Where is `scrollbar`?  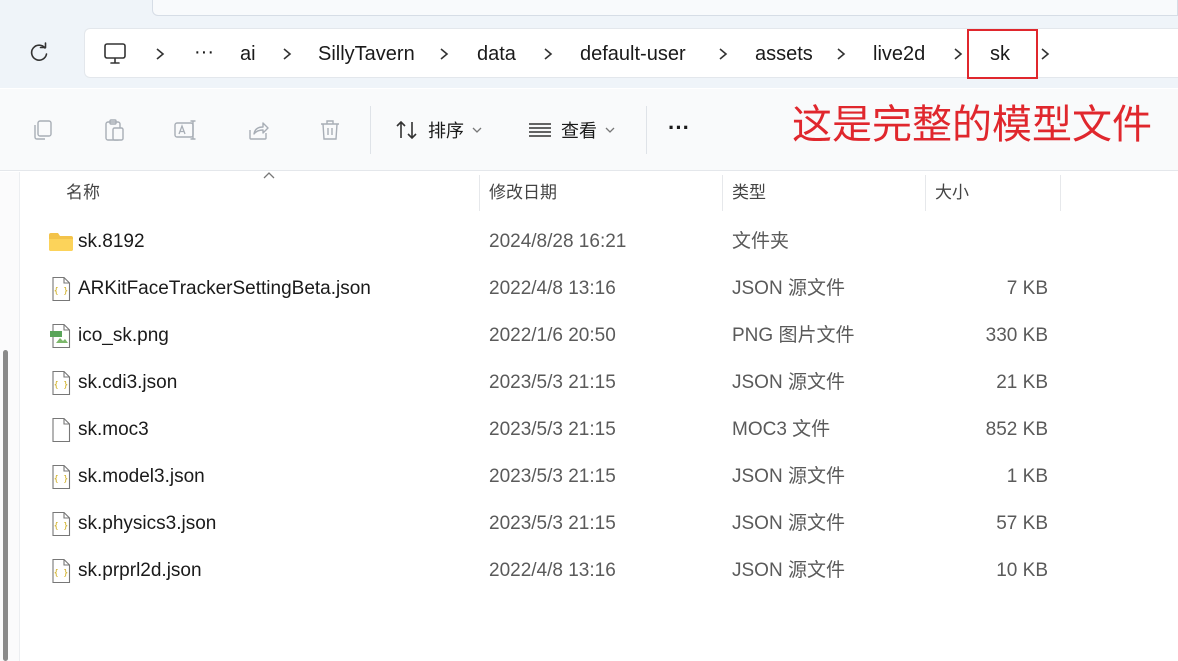
scrollbar is located at coordinates (5, 505).